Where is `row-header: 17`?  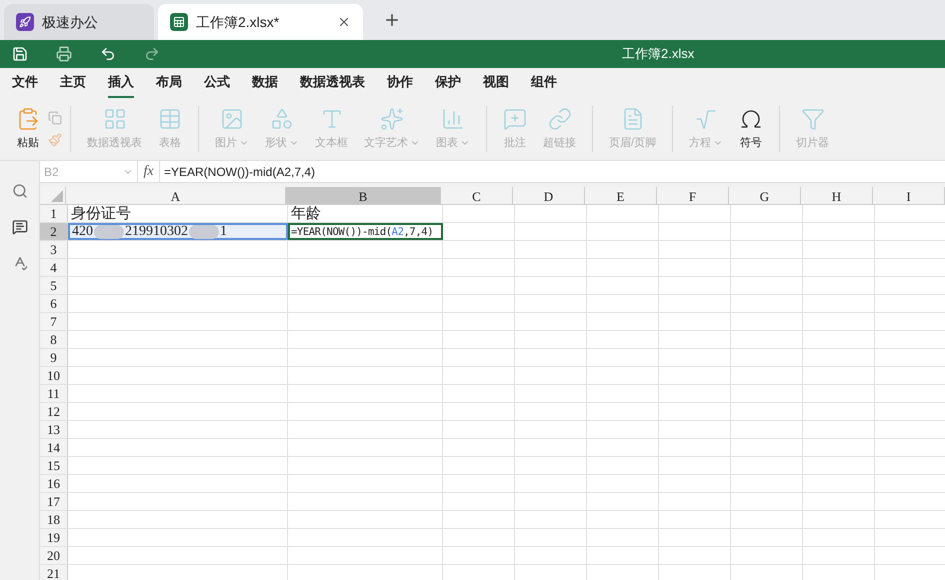
row-header: 17 is located at coordinates (54, 501).